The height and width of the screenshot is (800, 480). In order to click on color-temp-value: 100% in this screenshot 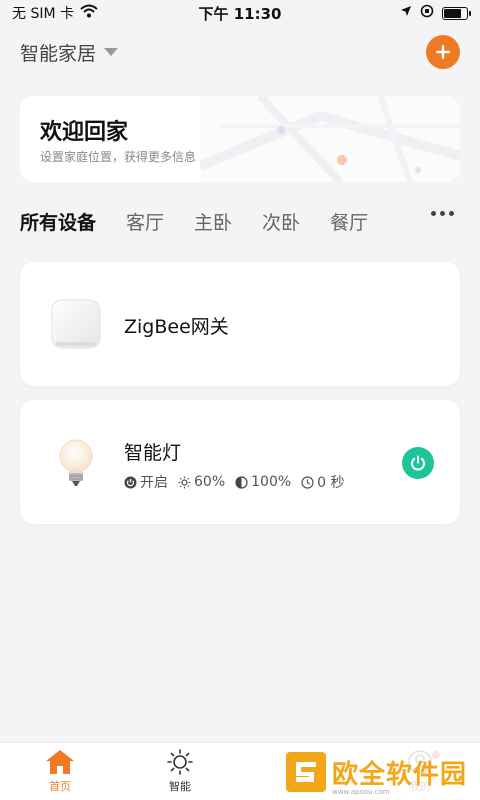, I will do `click(271, 482)`.